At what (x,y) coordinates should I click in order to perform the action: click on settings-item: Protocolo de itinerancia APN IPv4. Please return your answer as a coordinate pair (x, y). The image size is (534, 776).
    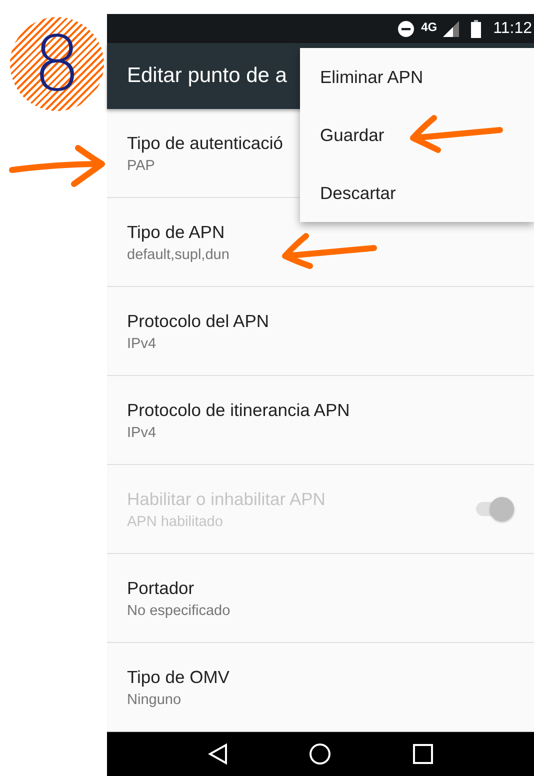
    Looking at the image, I should click on (320, 421).